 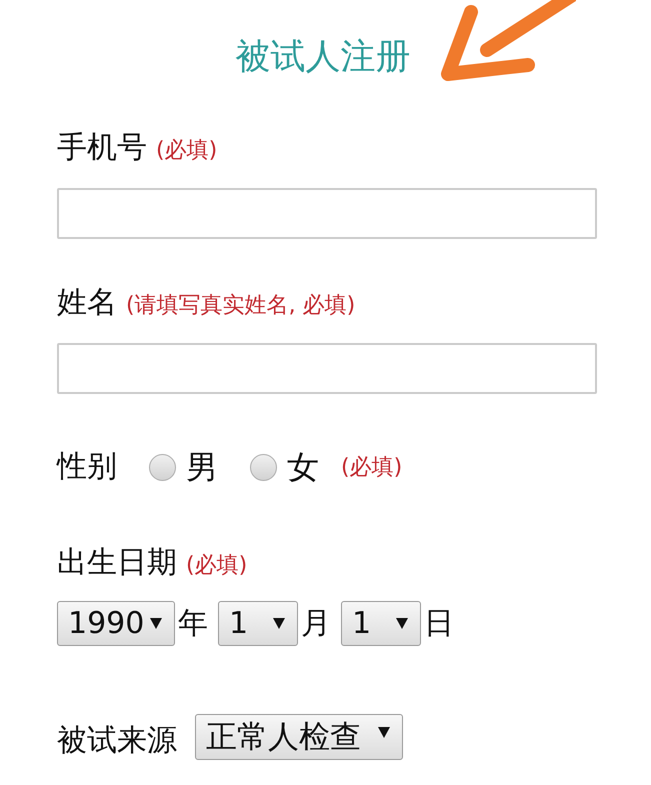 What do you see at coordinates (299, 737) in the screenshot?
I see `dropdown-select: 正常人检查` at bounding box center [299, 737].